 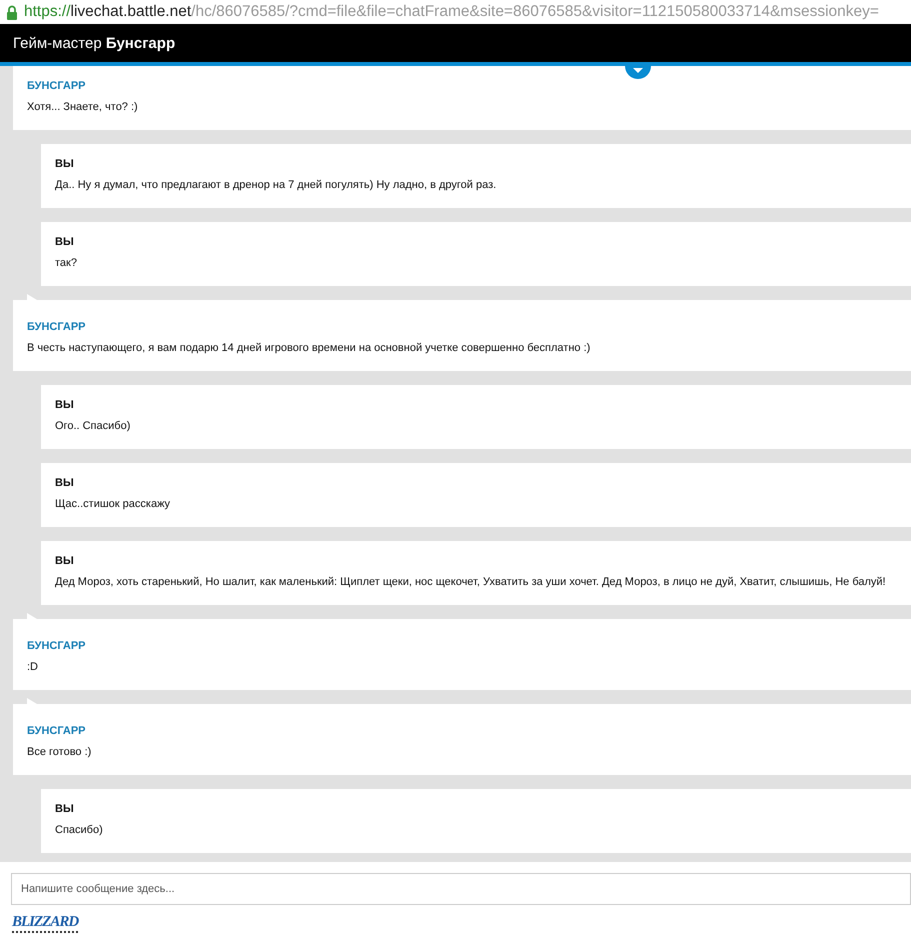 I want to click on message-text: так?, so click(x=66, y=263).